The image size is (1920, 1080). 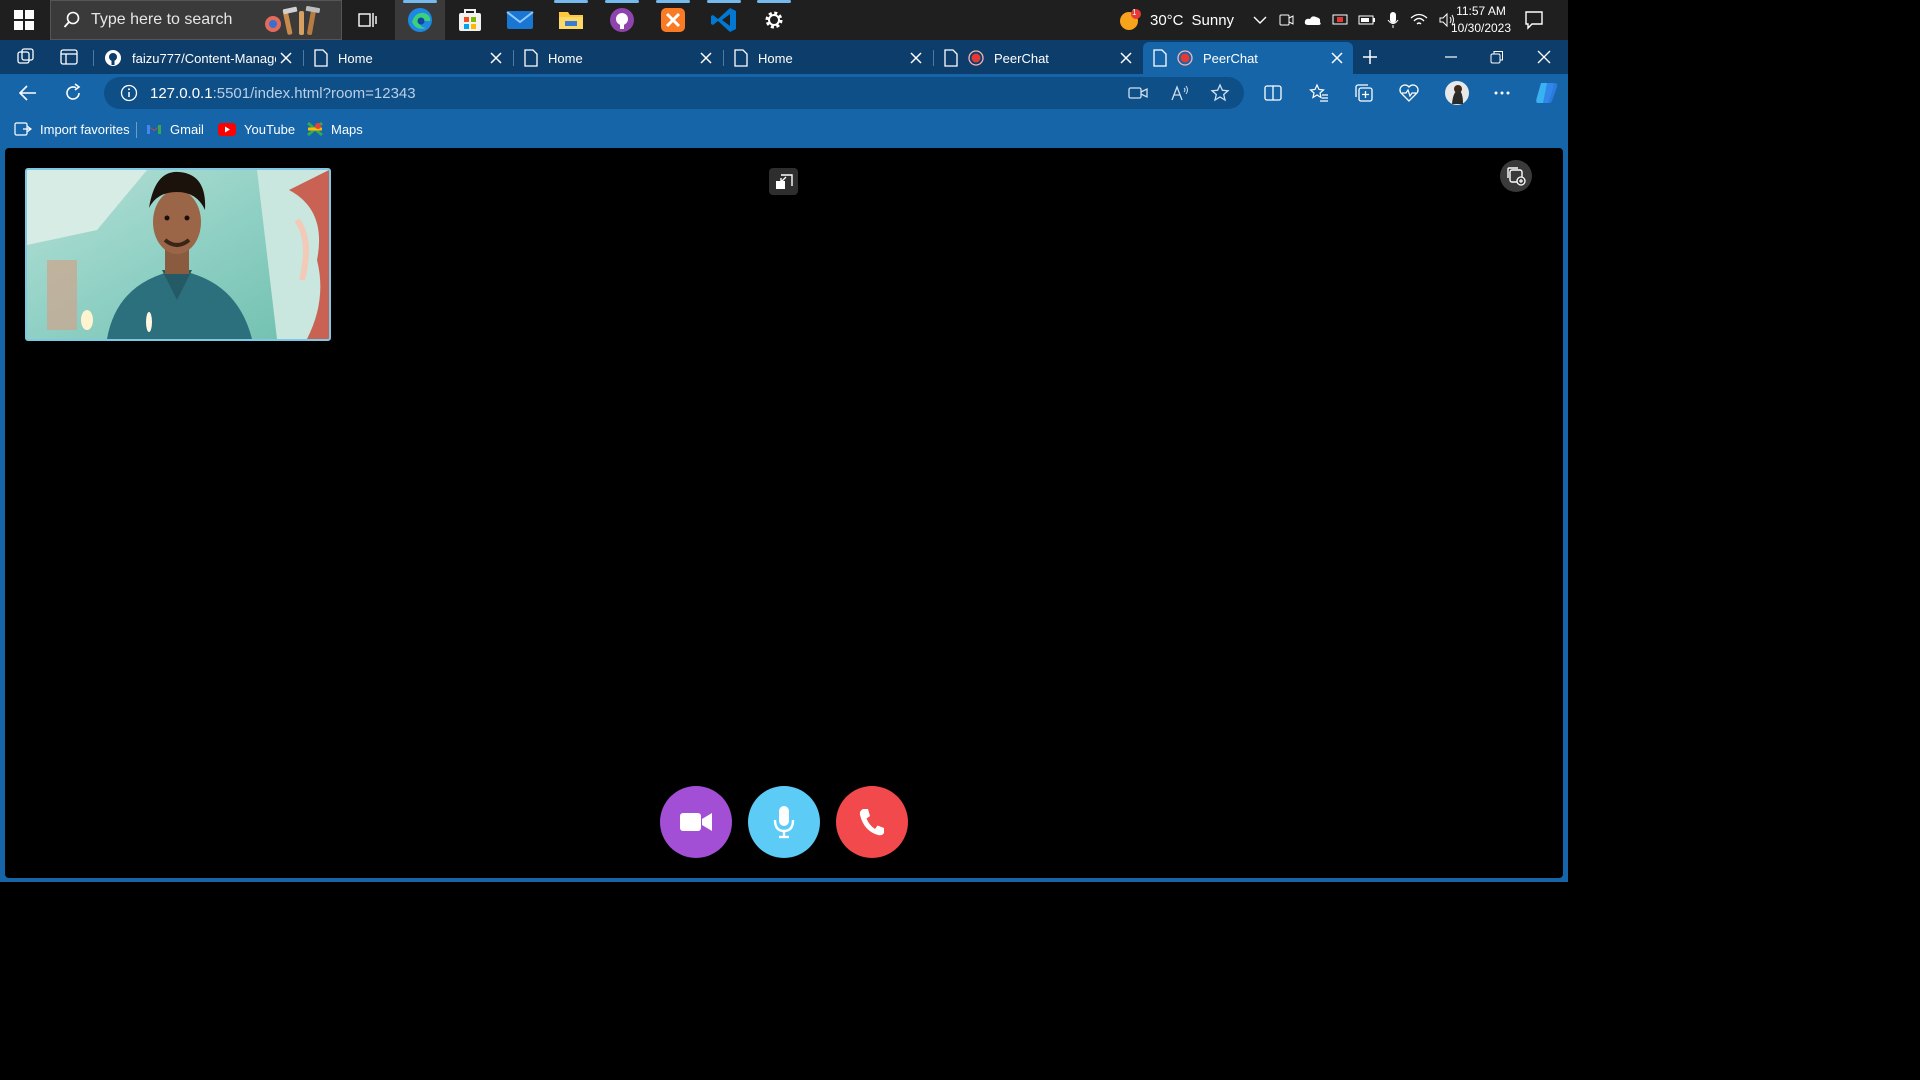 What do you see at coordinates (622, 20) in the screenshot?
I see `taskbar-github-desktop` at bounding box center [622, 20].